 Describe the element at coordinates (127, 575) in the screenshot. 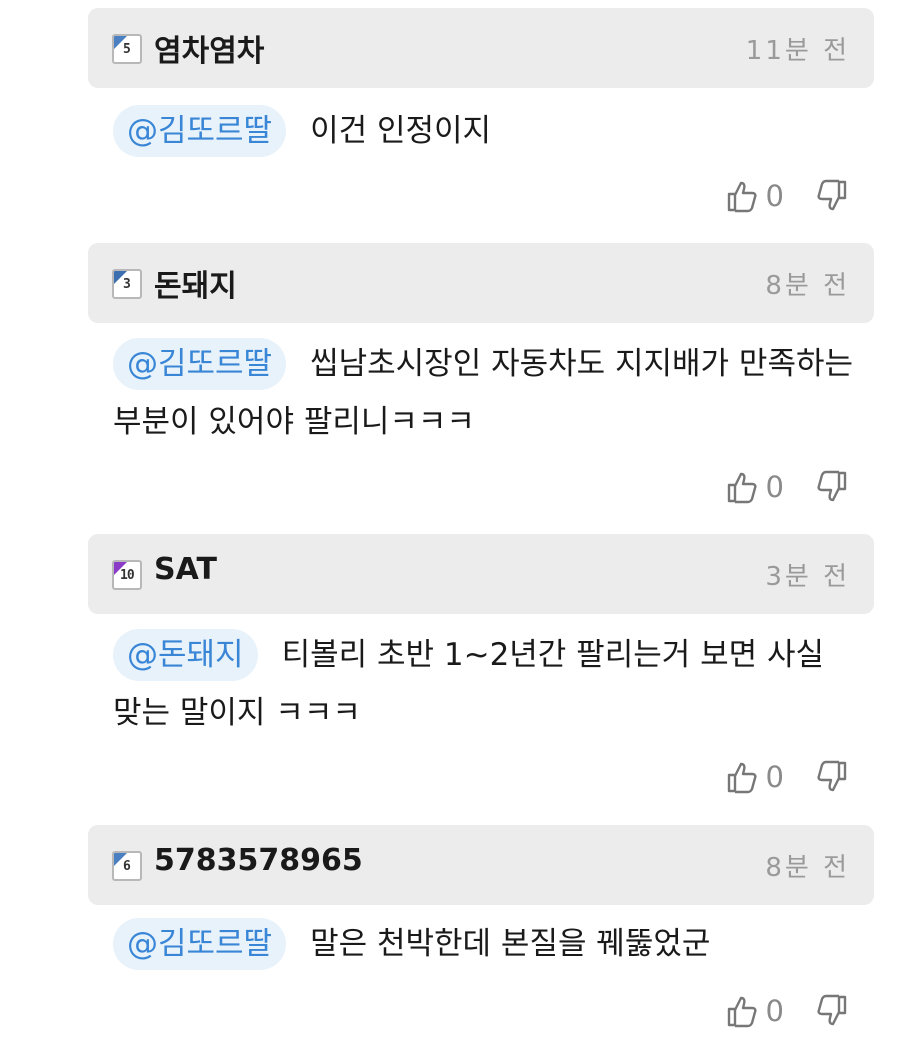

I see `level-badge-icon: 10` at that location.